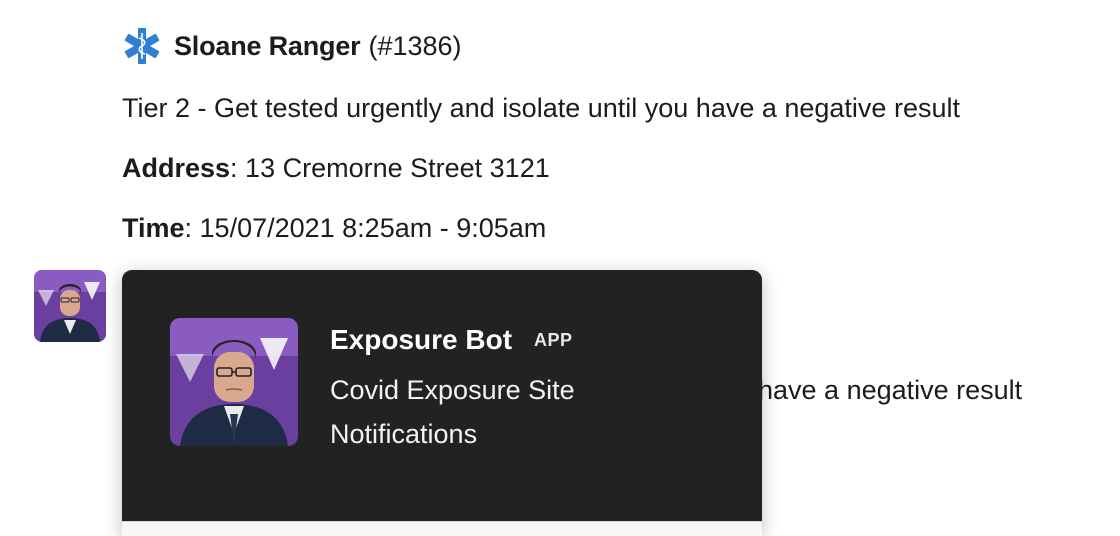  I want to click on message-header: Sloane Ranger (#1386), so click(611, 46).